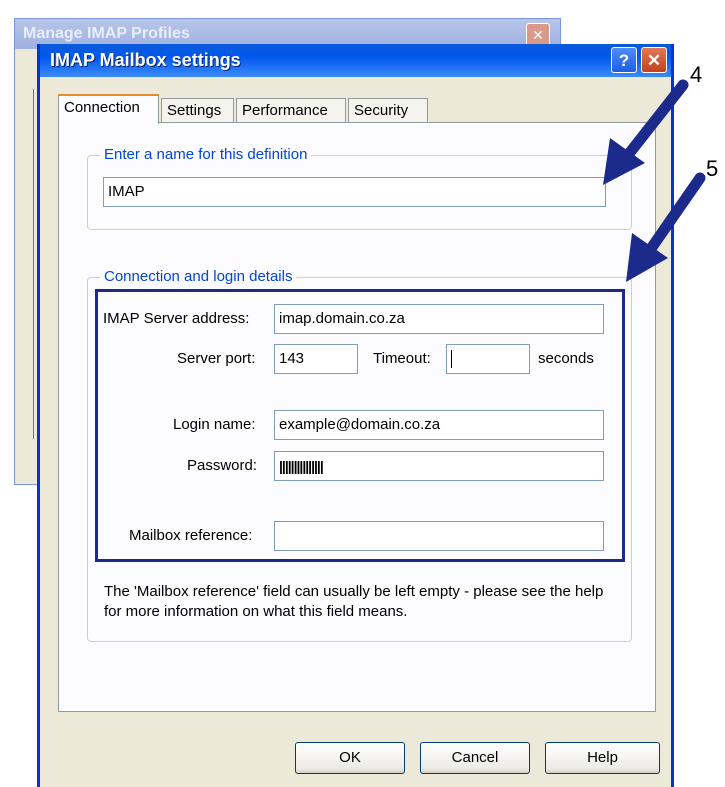 Image resolution: width=725 pixels, height=787 pixels. Describe the element at coordinates (712, 168) in the screenshot. I see `callout-number-5: 5` at that location.